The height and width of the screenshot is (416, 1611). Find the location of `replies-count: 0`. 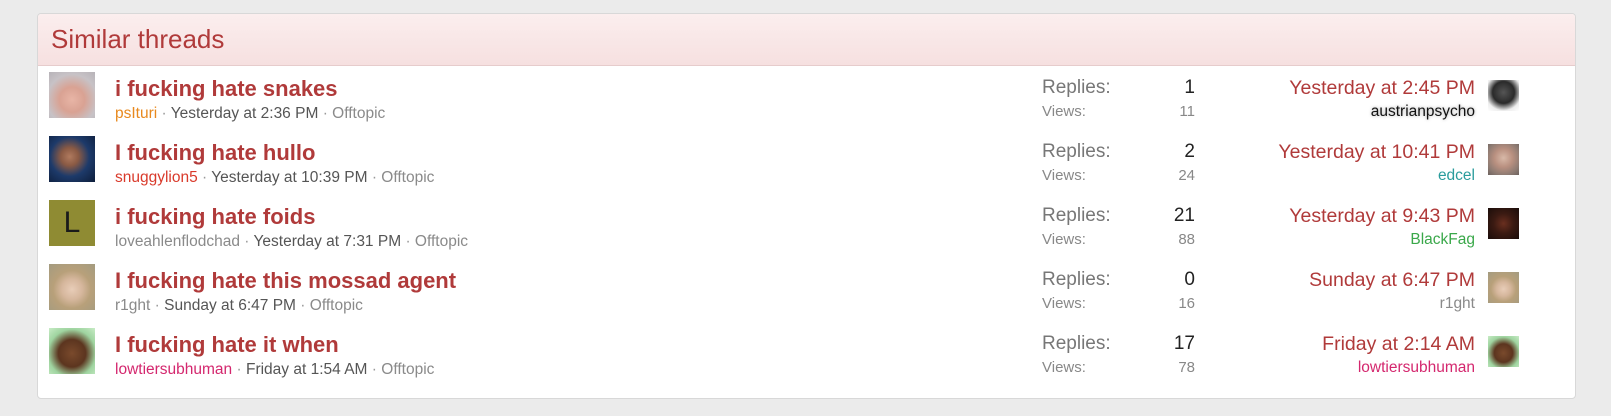

replies-count: 0 is located at coordinates (1189, 279).